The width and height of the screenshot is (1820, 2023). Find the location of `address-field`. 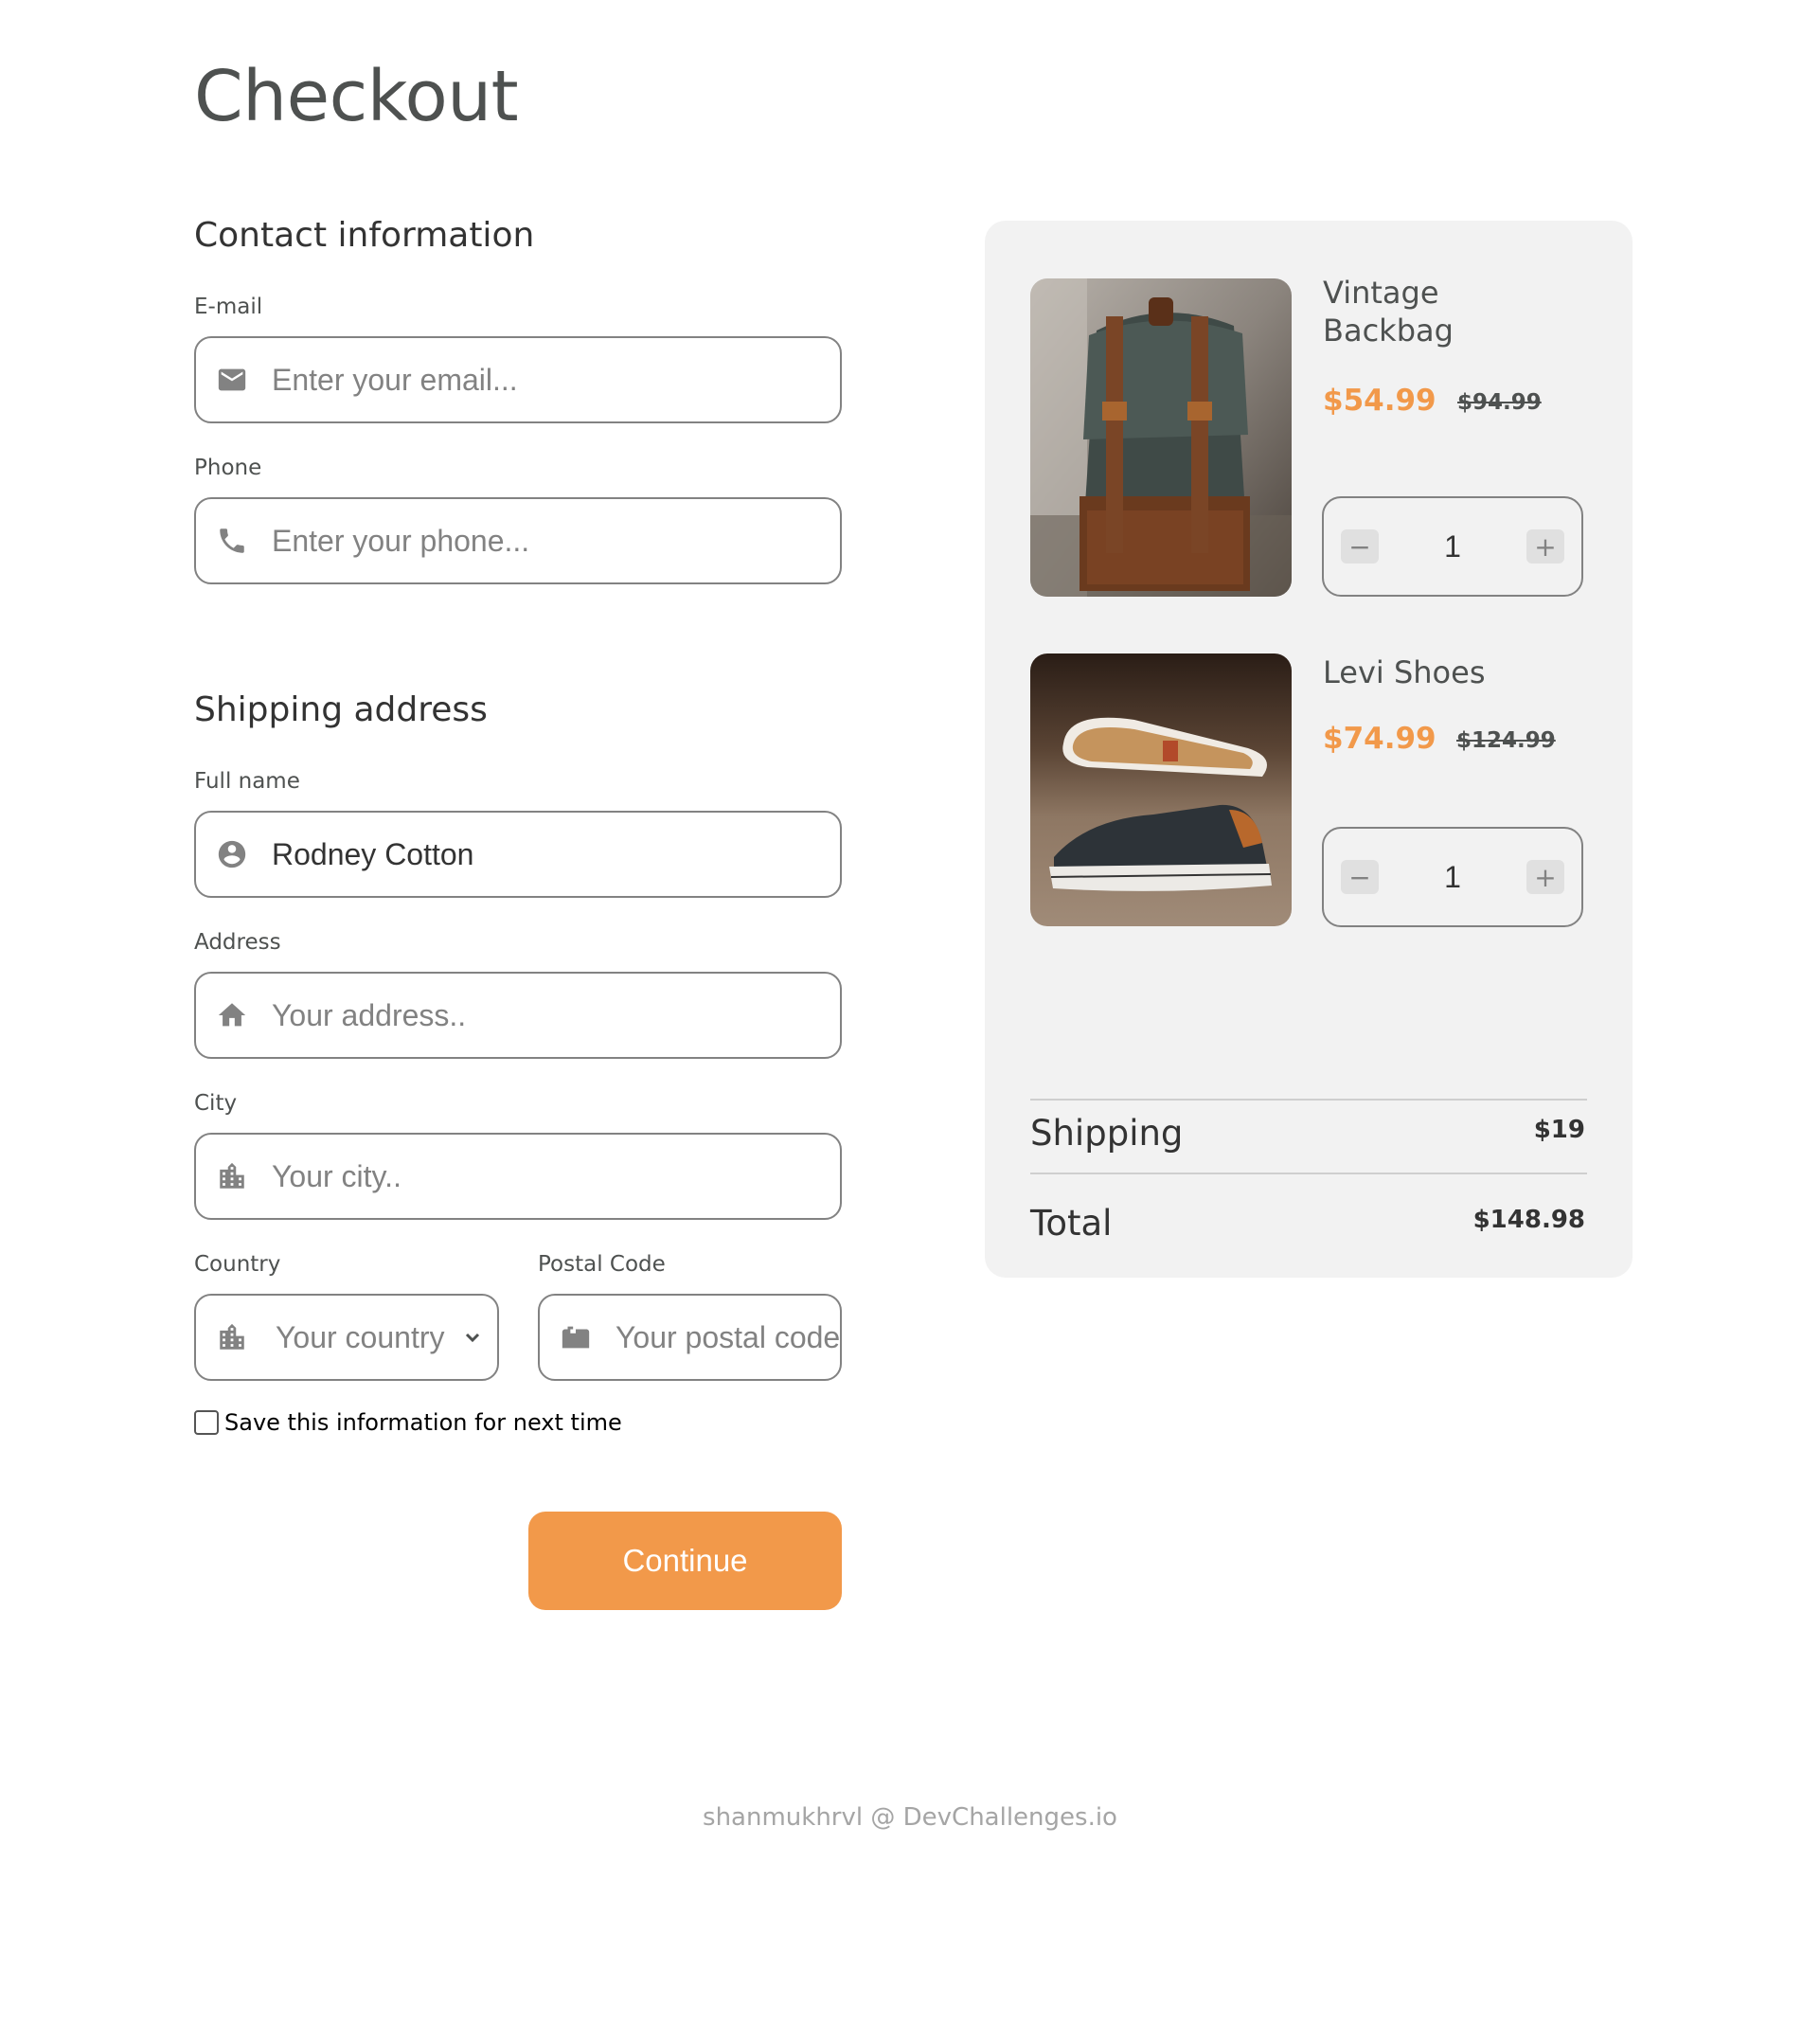

address-field is located at coordinates (518, 1016).